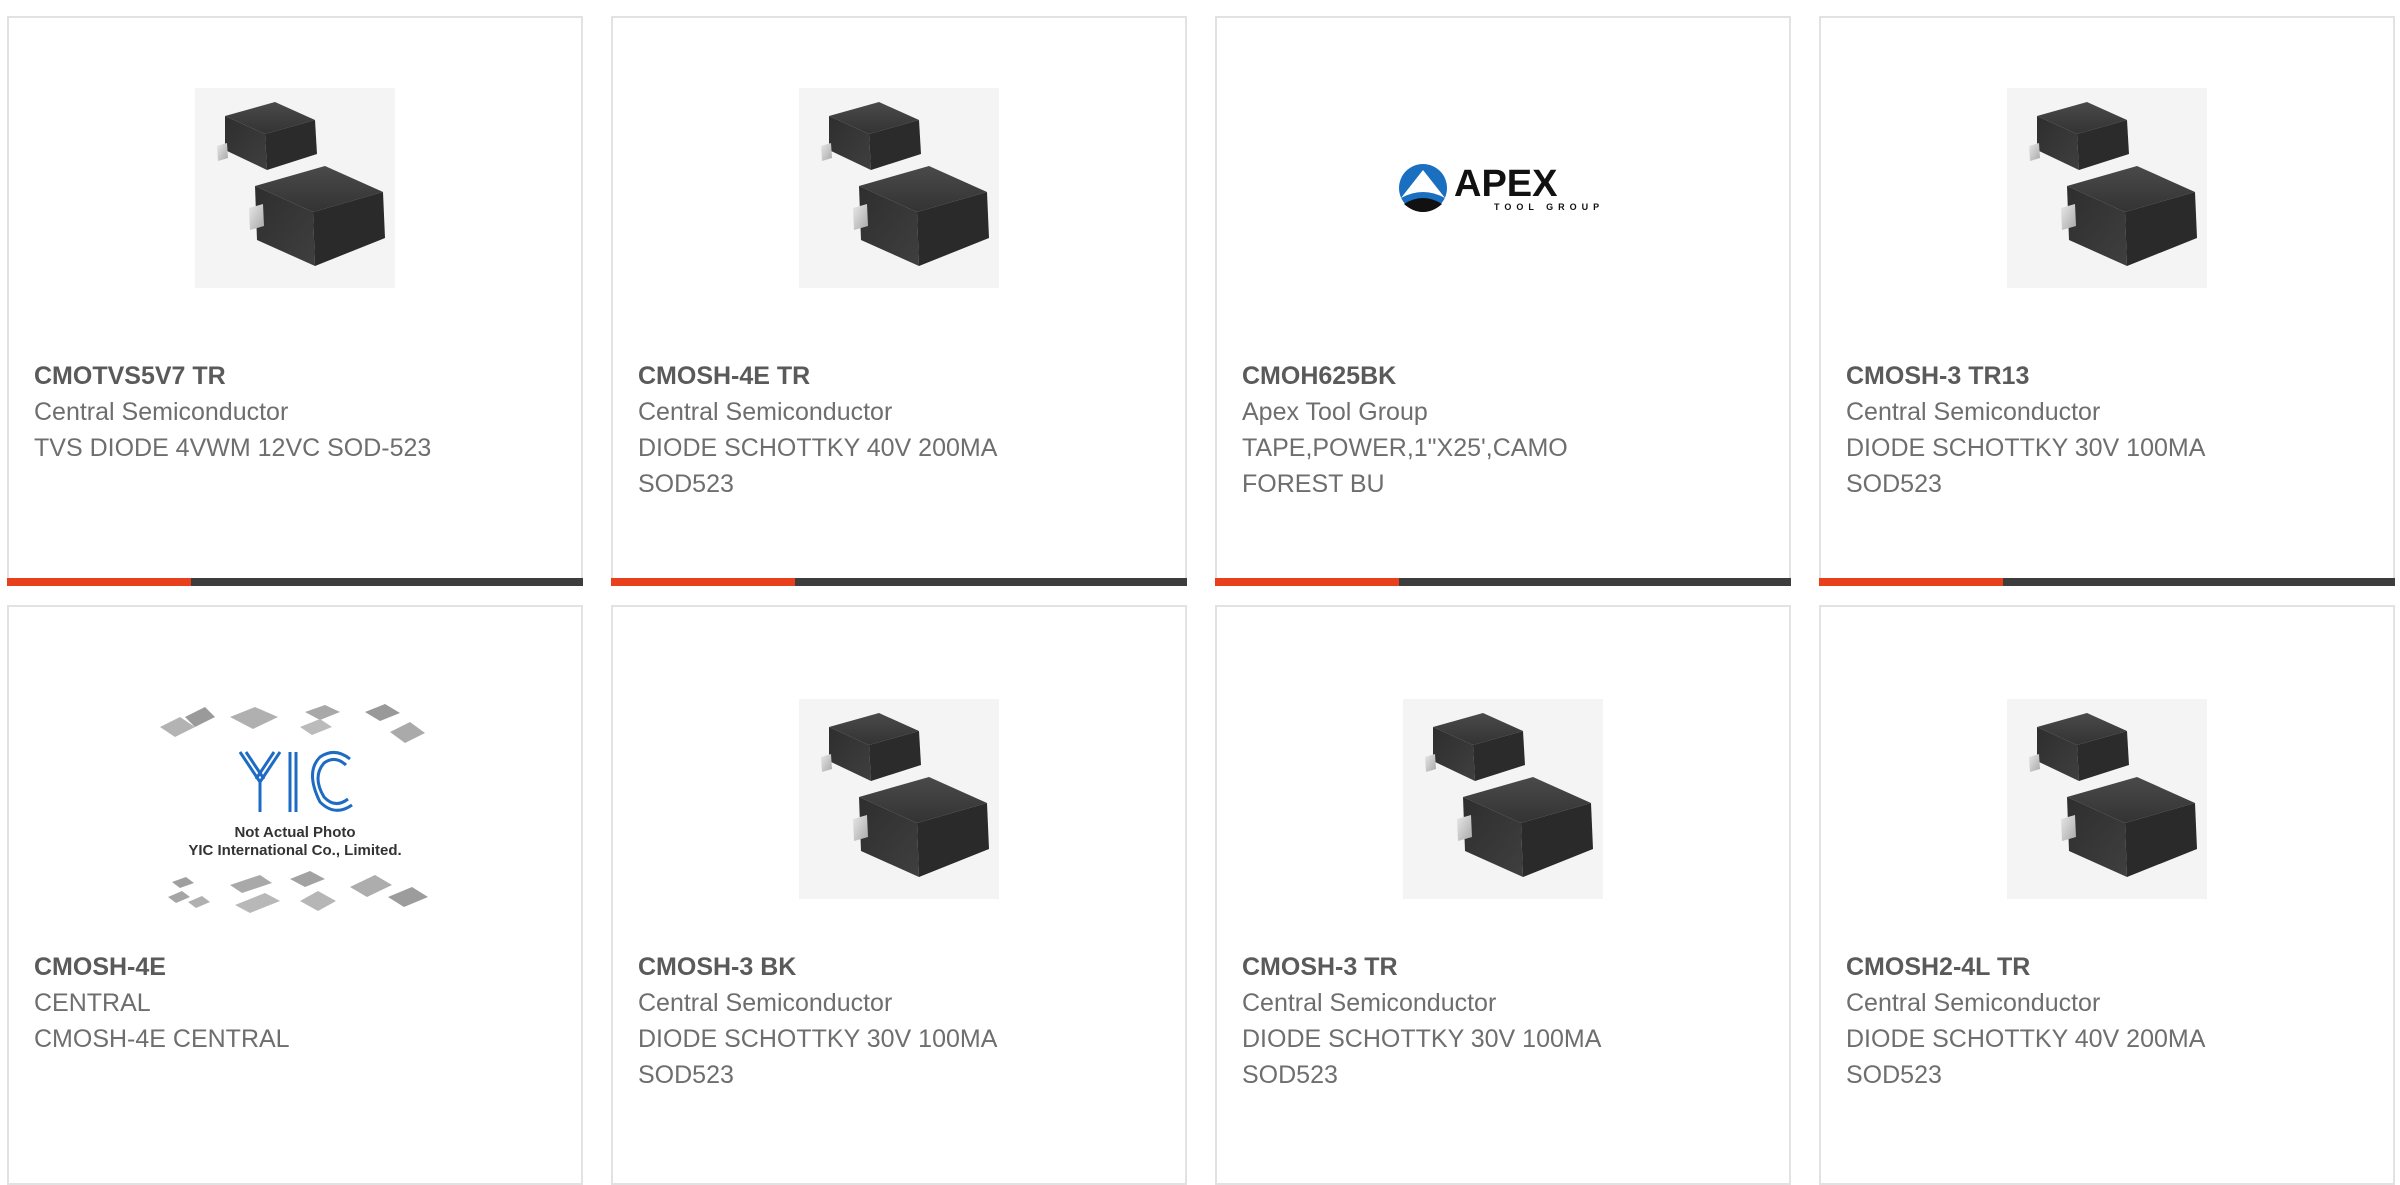  What do you see at coordinates (1506, 184) in the screenshot?
I see `svg-text: APEX` at bounding box center [1506, 184].